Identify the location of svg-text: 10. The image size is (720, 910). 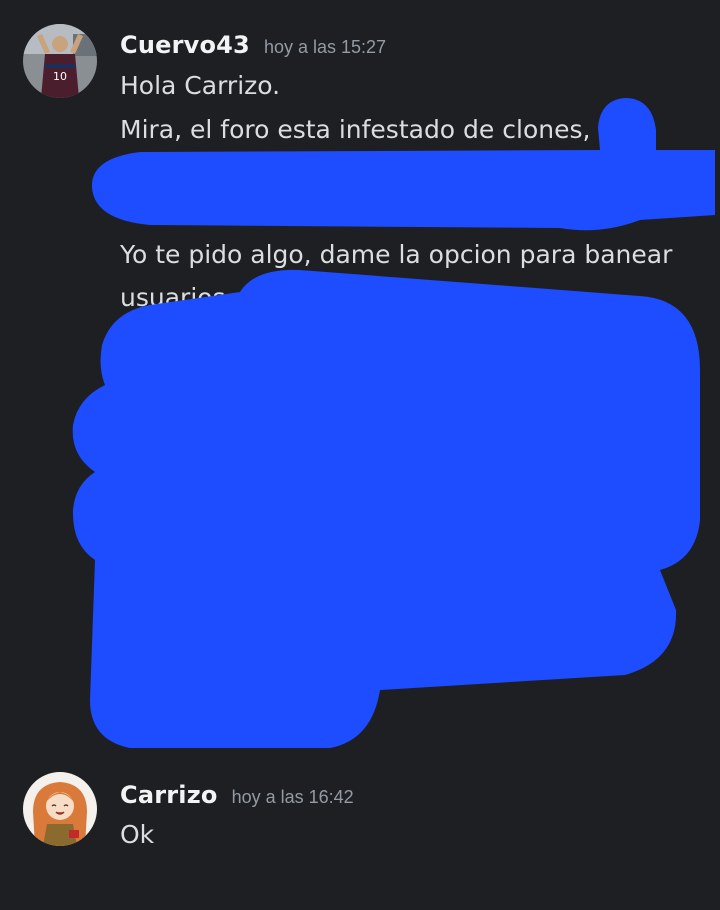
(60, 76).